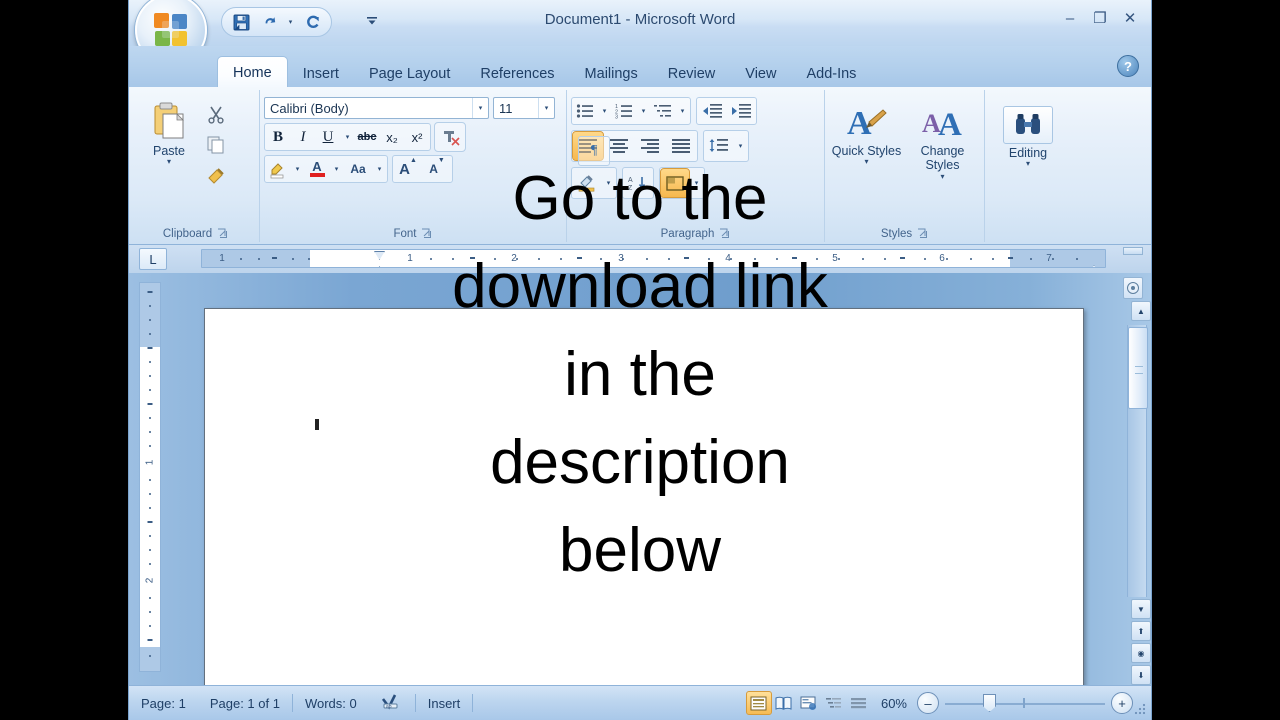 Image resolution: width=1280 pixels, height=720 pixels. Describe the element at coordinates (1130, 18) in the screenshot. I see `close-button: ✕` at that location.